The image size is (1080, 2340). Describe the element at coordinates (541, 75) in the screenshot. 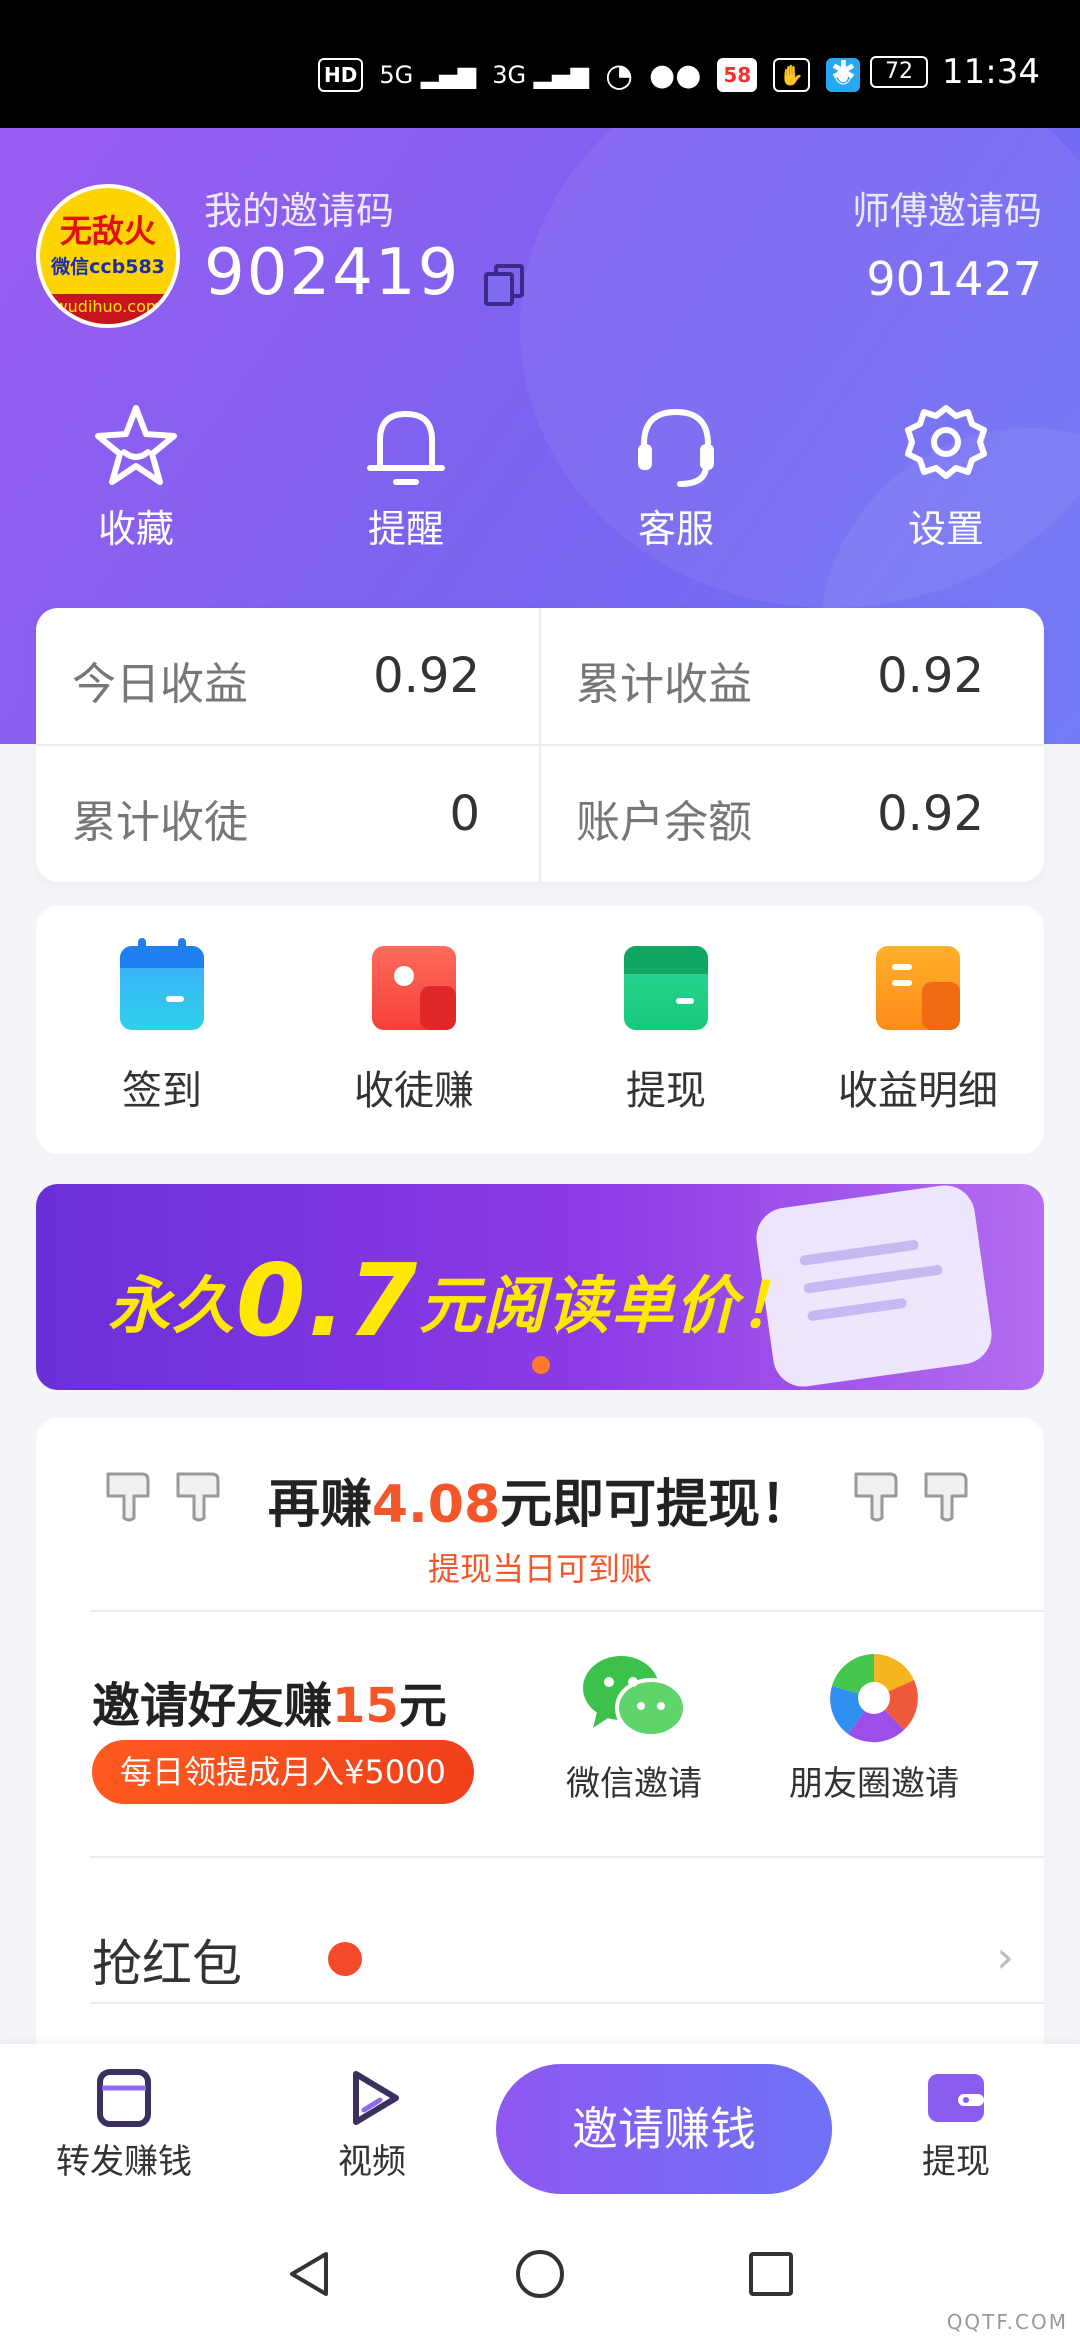

I see `signal-3g-indicator: 3G ▂▄▆` at that location.